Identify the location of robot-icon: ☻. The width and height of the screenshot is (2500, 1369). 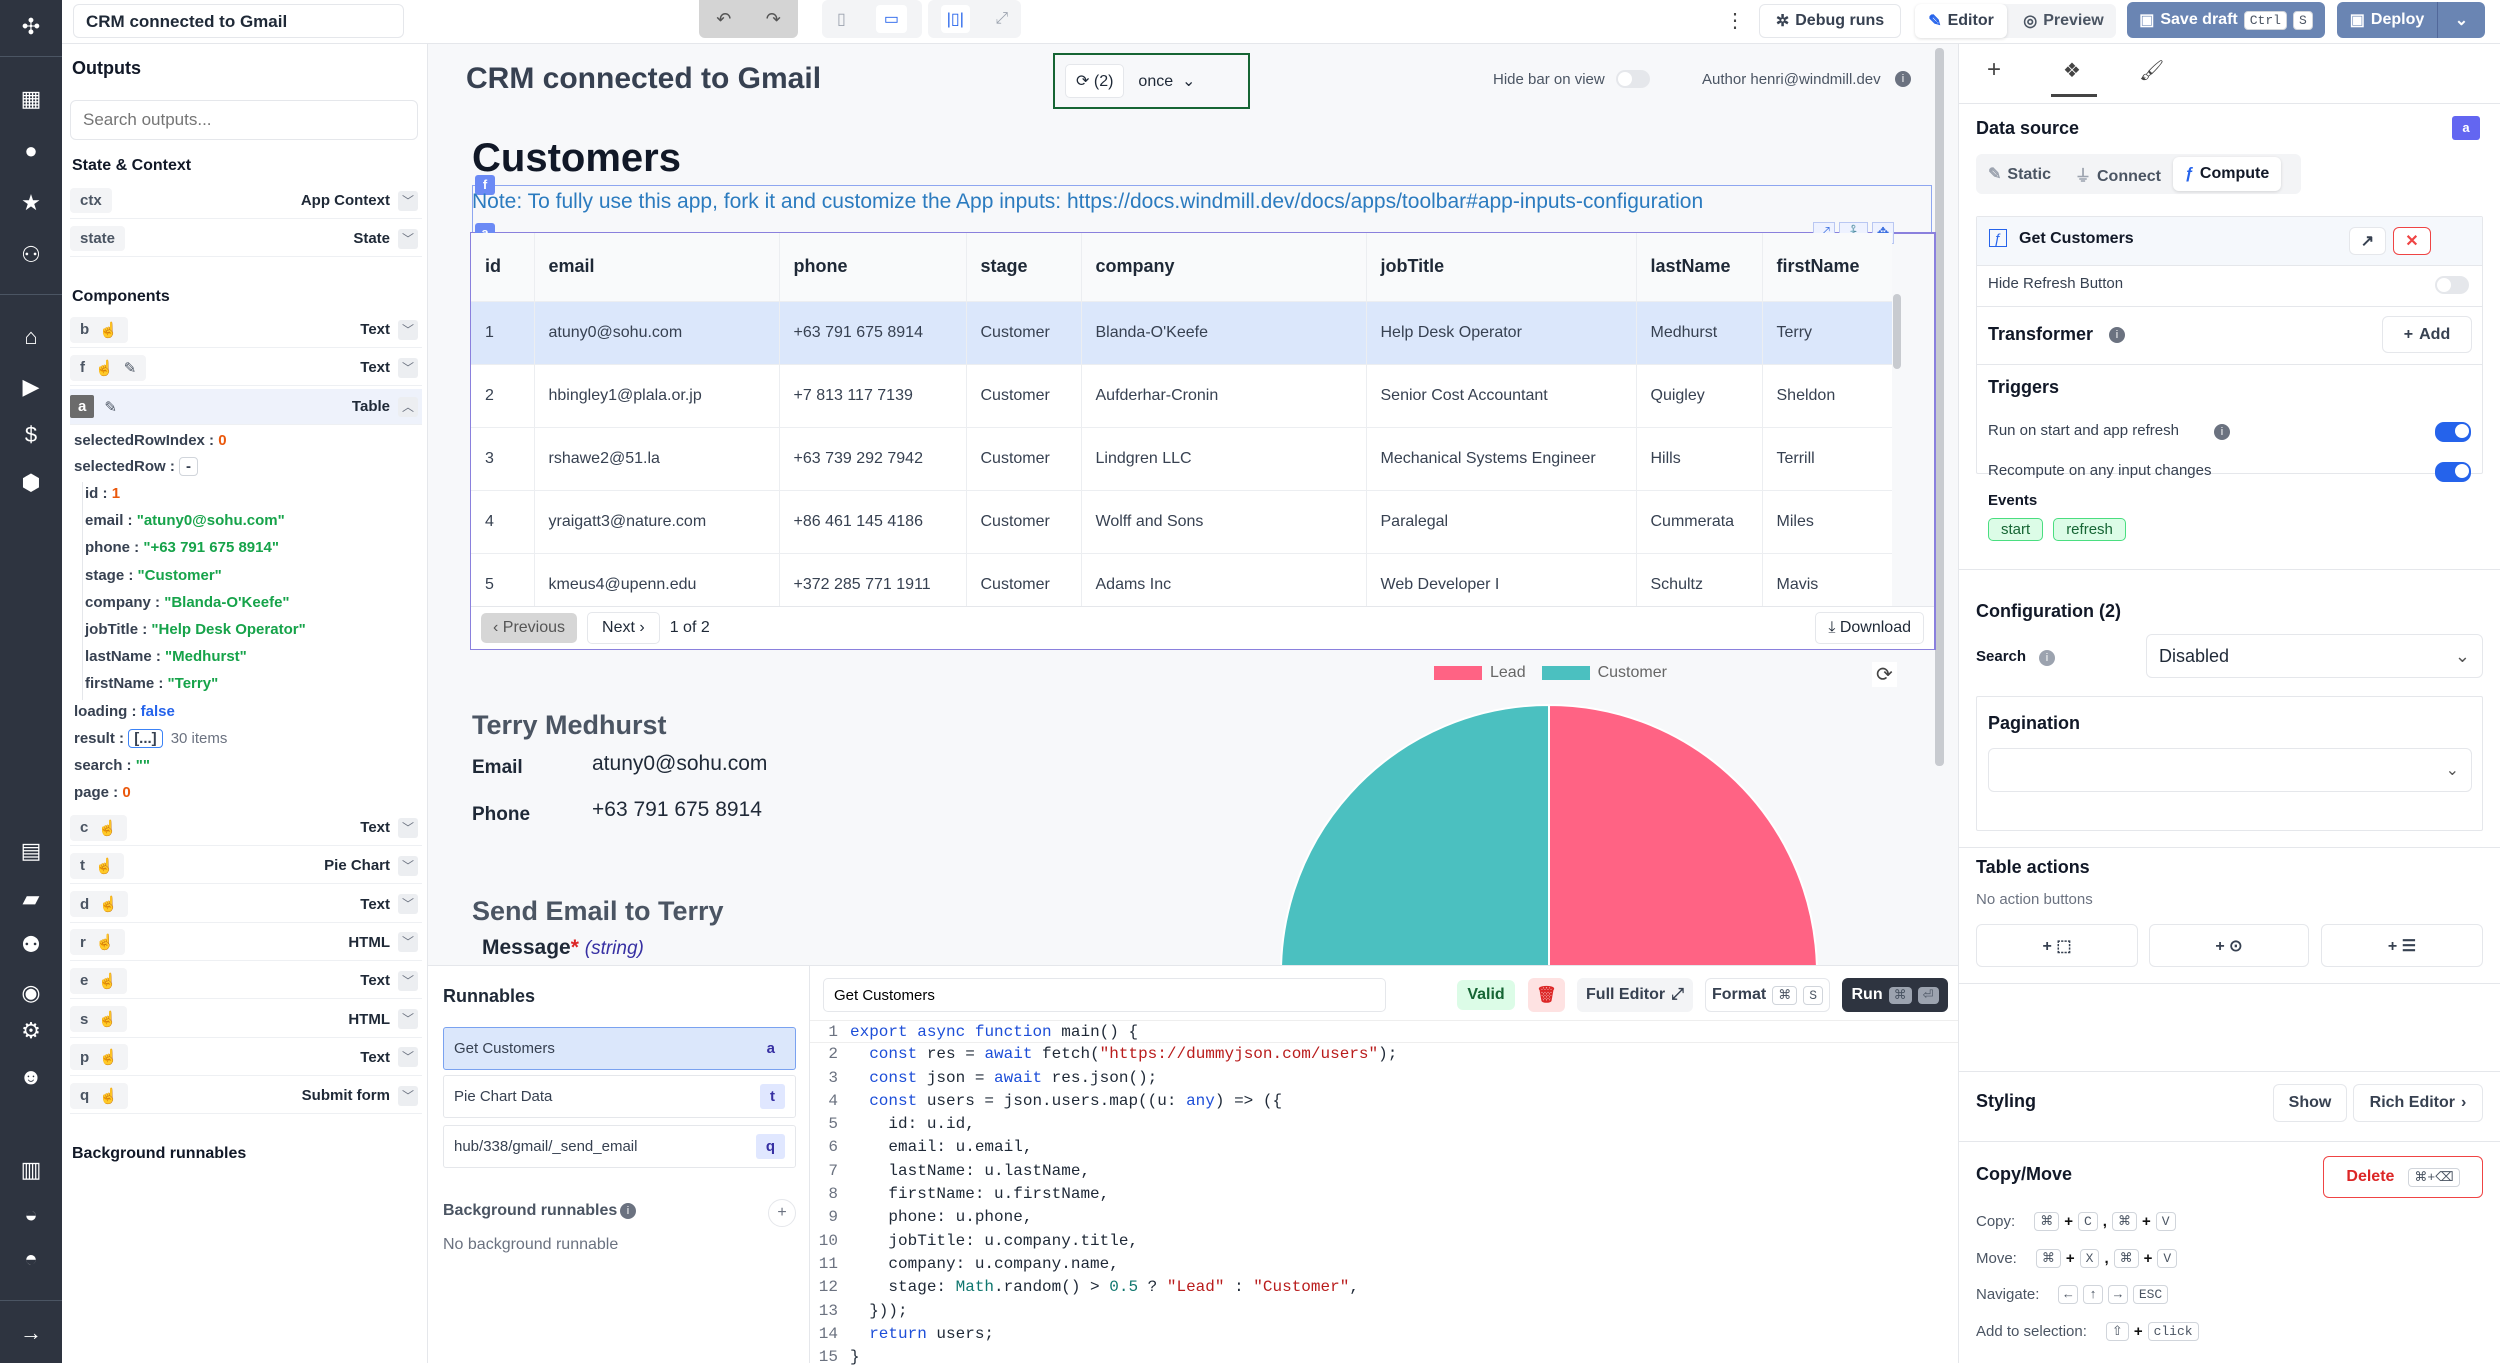
(31, 1077).